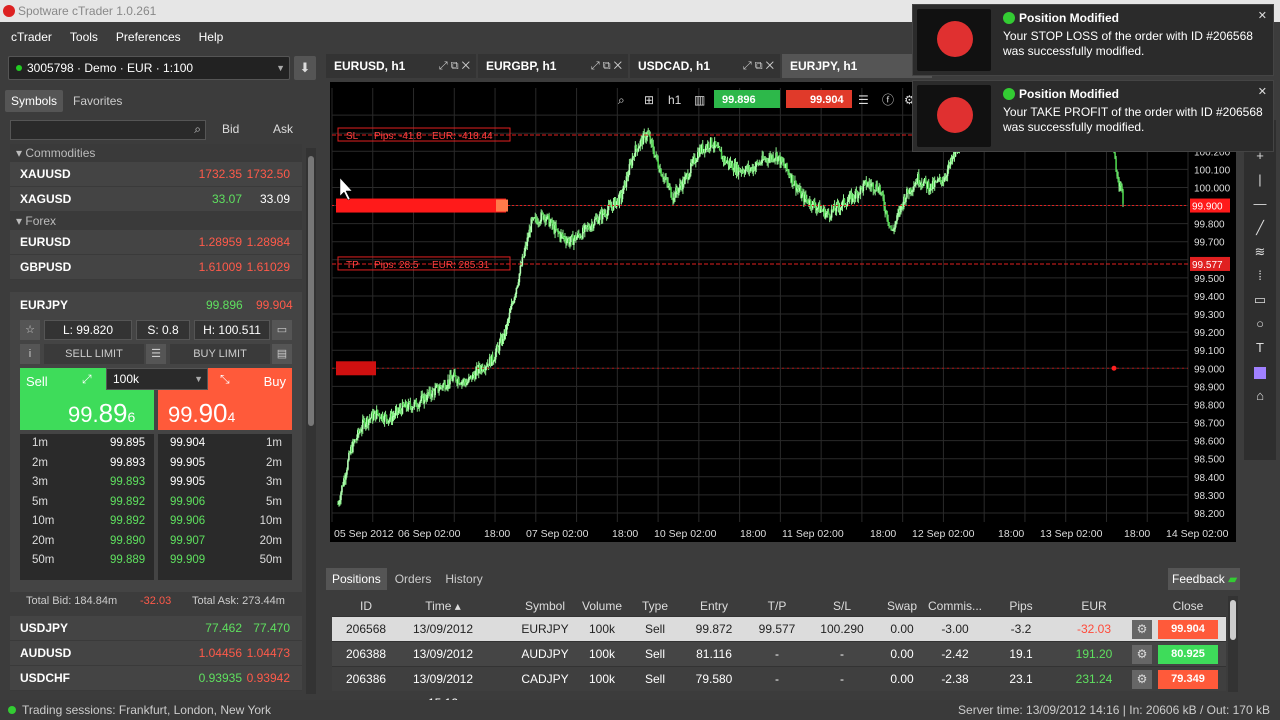 Image resolution: width=1280 pixels, height=720 pixels. What do you see at coordinates (156, 601) in the screenshot?
I see `total-difference: -32.03` at bounding box center [156, 601].